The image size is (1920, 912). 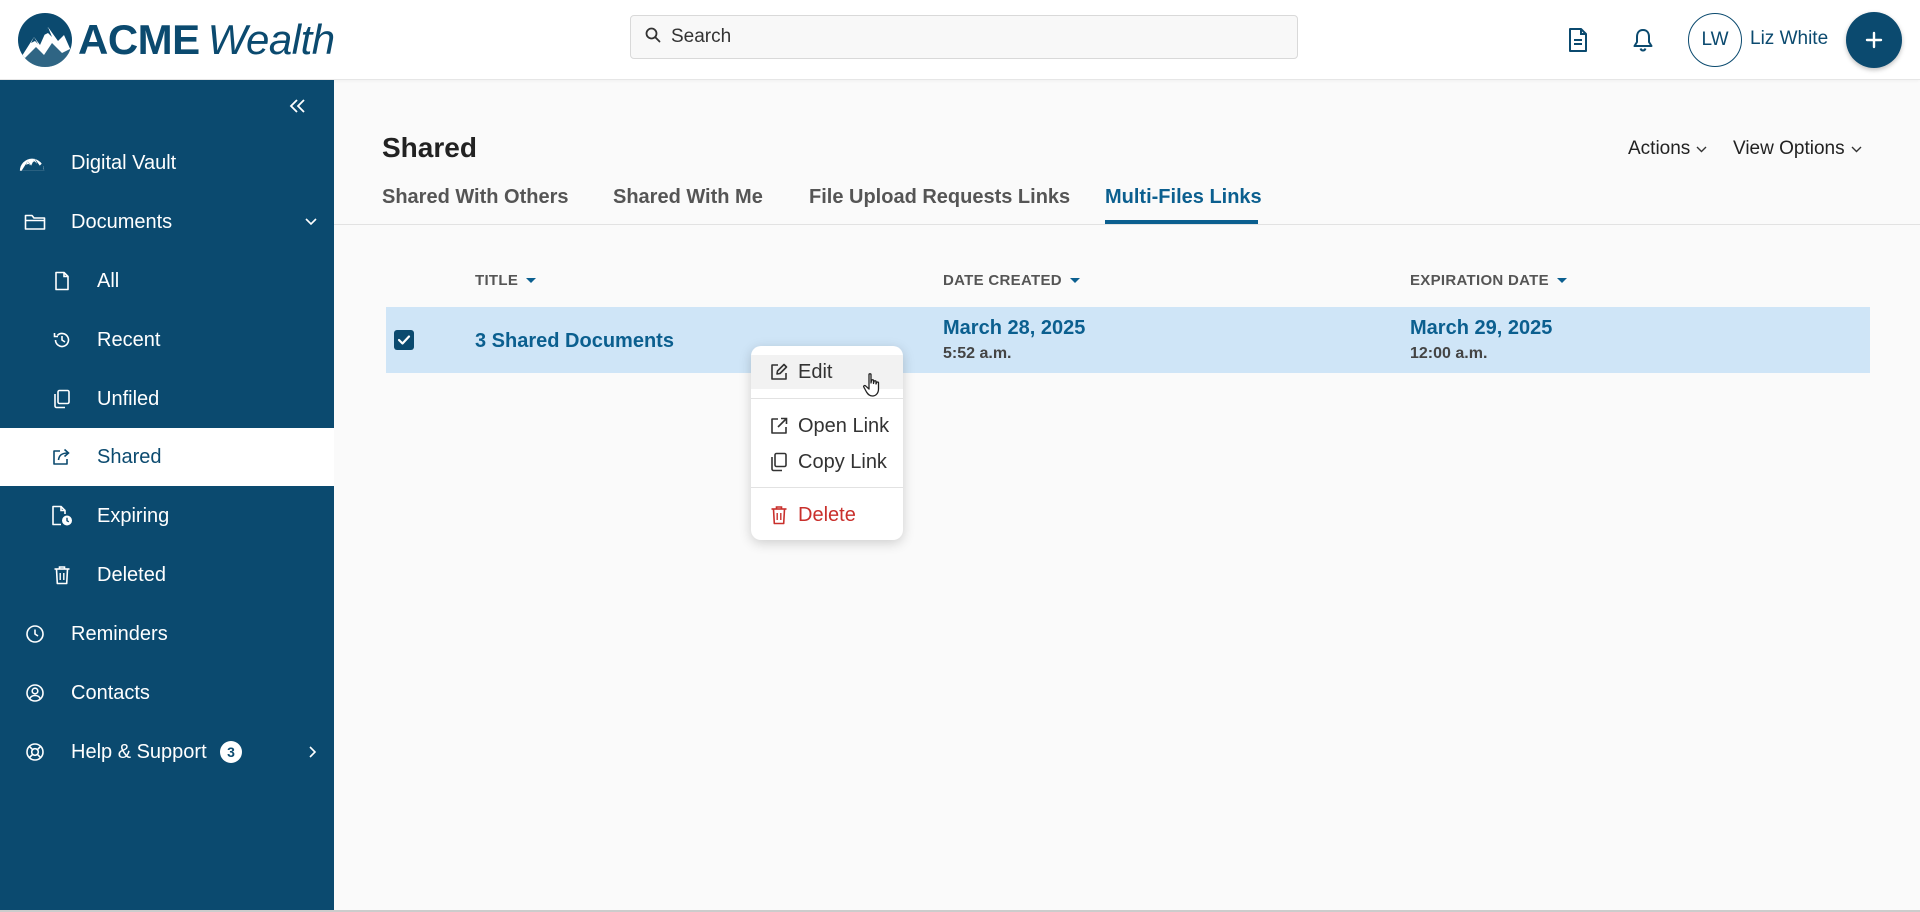 I want to click on column-header-date-created: DATE CREATED, so click(x=1011, y=280).